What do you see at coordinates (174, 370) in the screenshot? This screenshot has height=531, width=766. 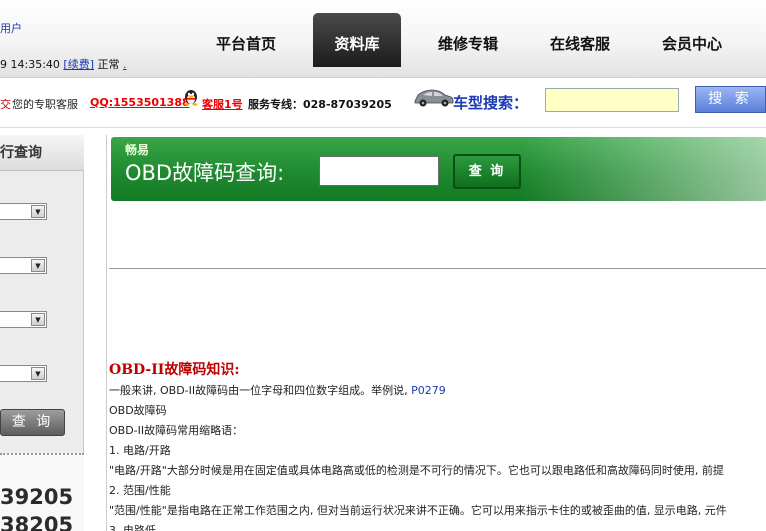 I see `knowledge-title: OBD-II故障码知识:` at bounding box center [174, 370].